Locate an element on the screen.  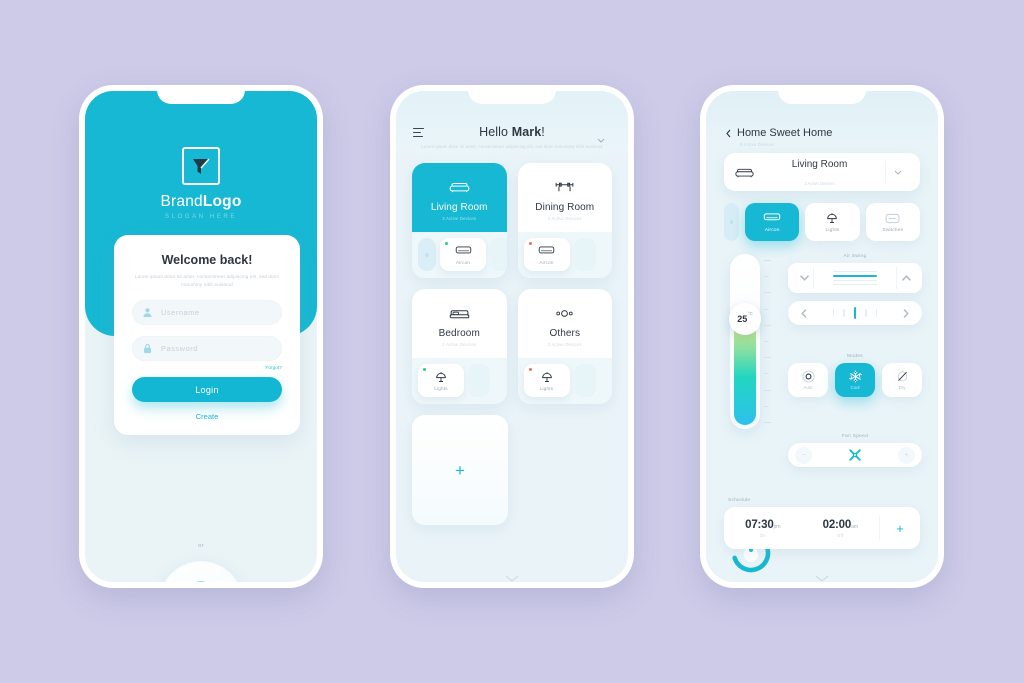
room-card-bedroom: Bedroom 2 Active Devices Lights is located at coordinates (459, 346).